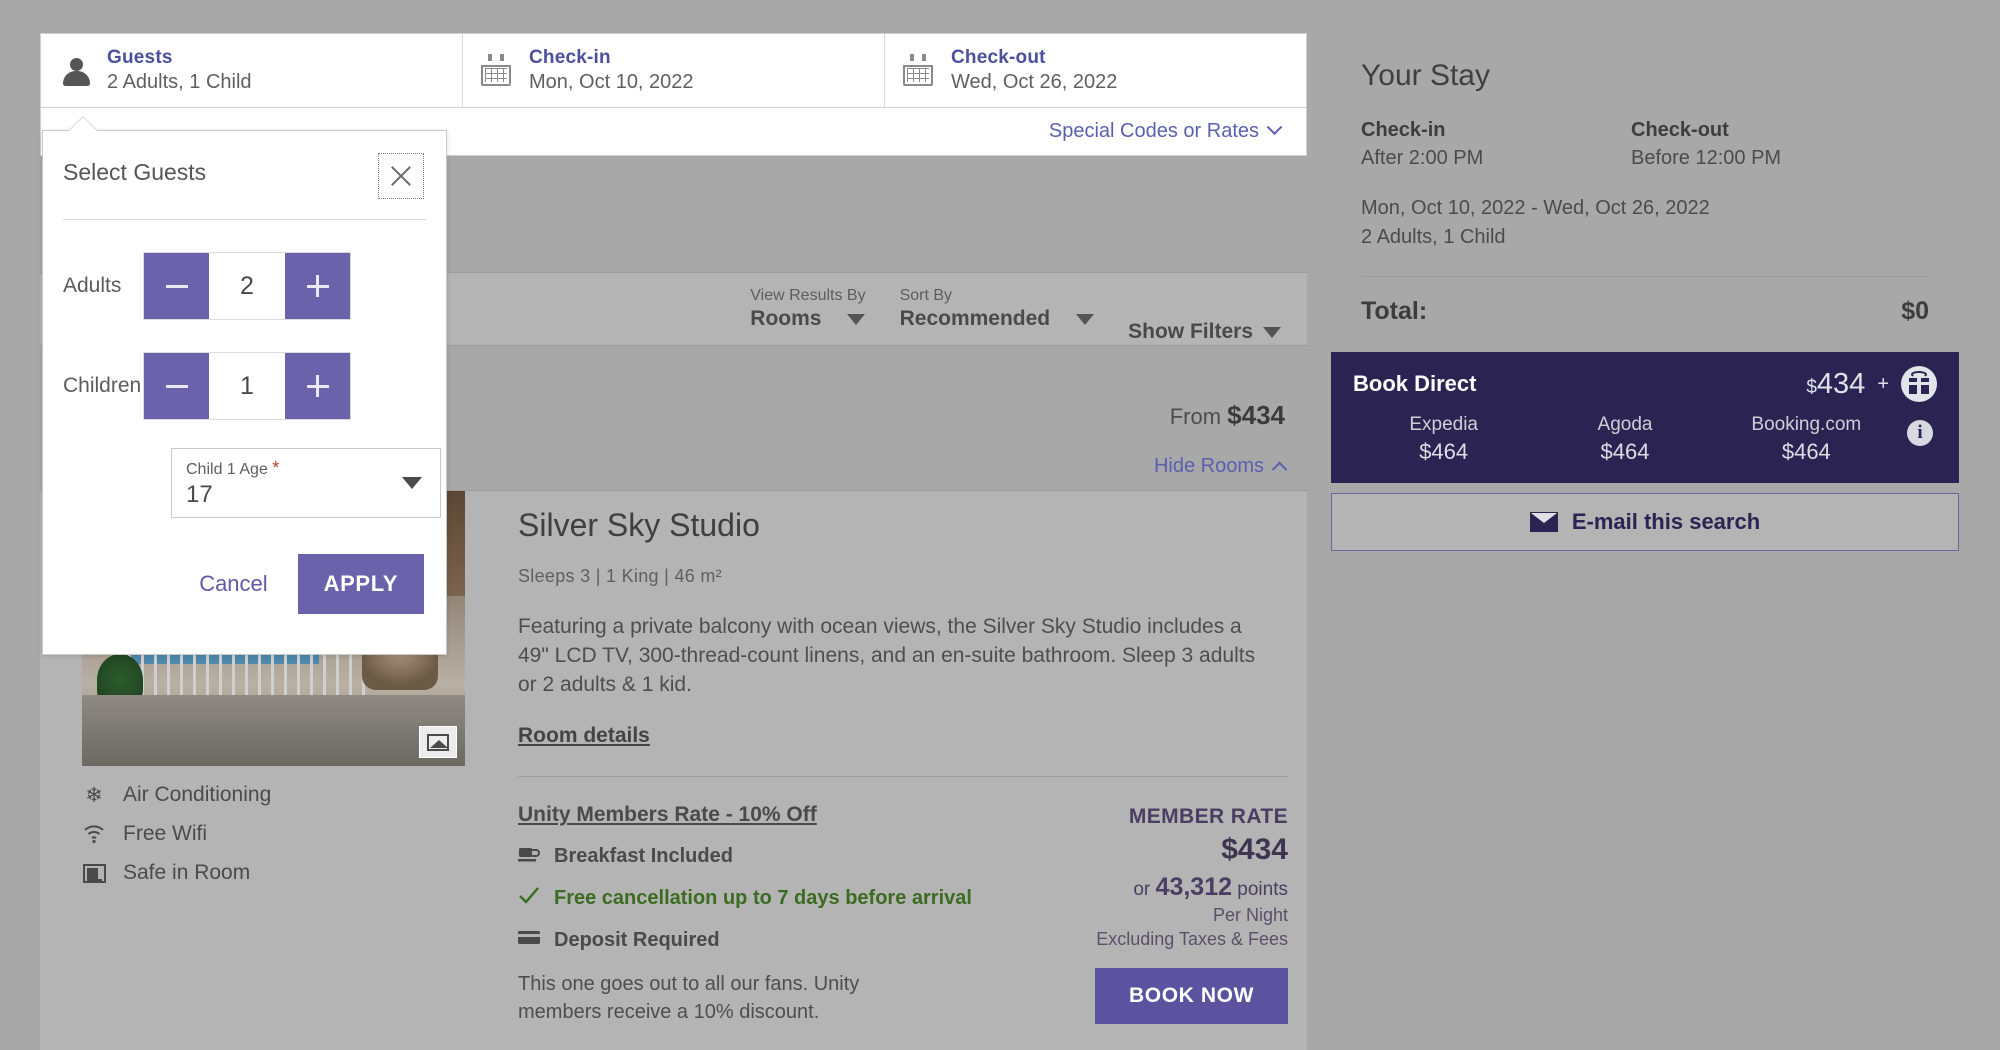  I want to click on amenity-label: Free Wifi, so click(165, 834).